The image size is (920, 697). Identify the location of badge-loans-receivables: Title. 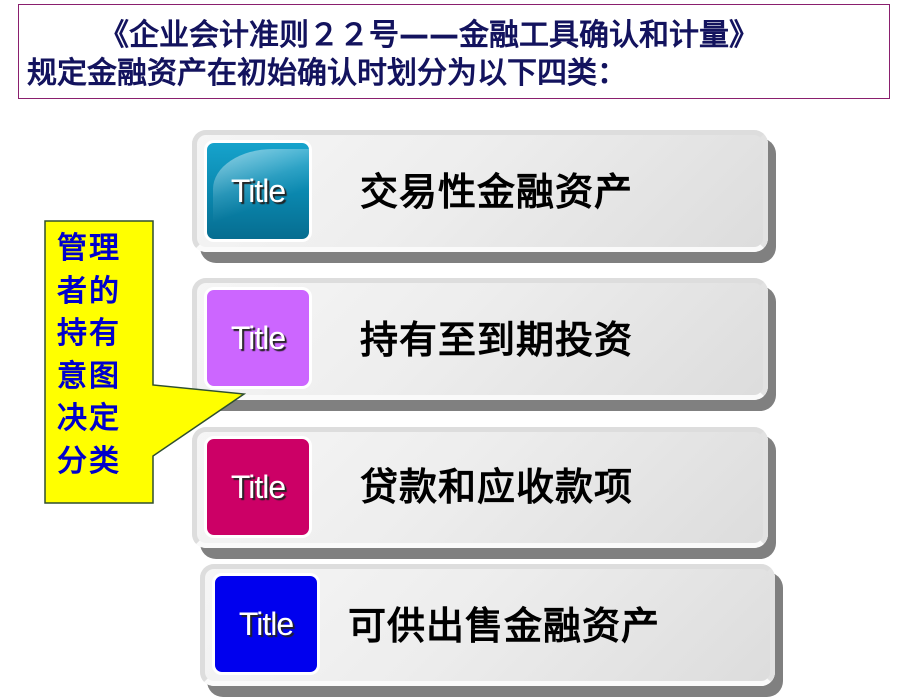
(258, 487).